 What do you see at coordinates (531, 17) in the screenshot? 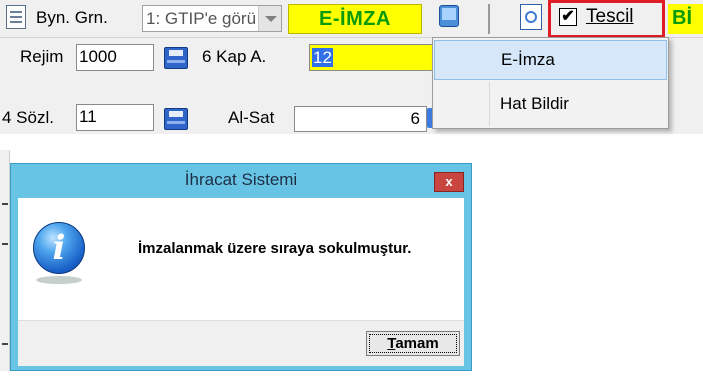
I see `page-icon` at bounding box center [531, 17].